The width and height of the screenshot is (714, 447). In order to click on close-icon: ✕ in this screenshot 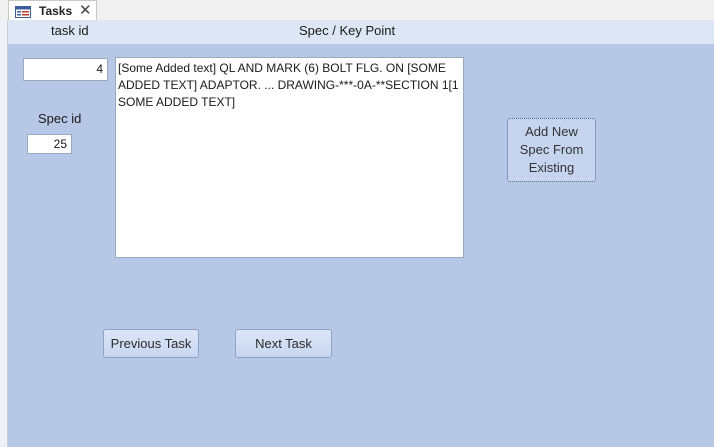, I will do `click(85, 10)`.